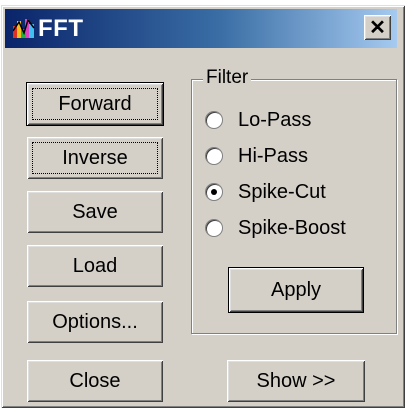 Image resolution: width=420 pixels, height=412 pixels. What do you see at coordinates (275, 120) in the screenshot?
I see `radio-label-lo-pass: Lo-Pass` at bounding box center [275, 120].